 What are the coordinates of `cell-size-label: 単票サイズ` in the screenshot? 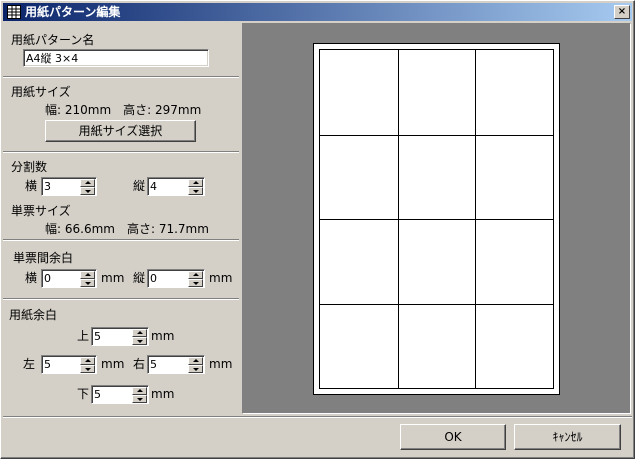 It's located at (41, 211).